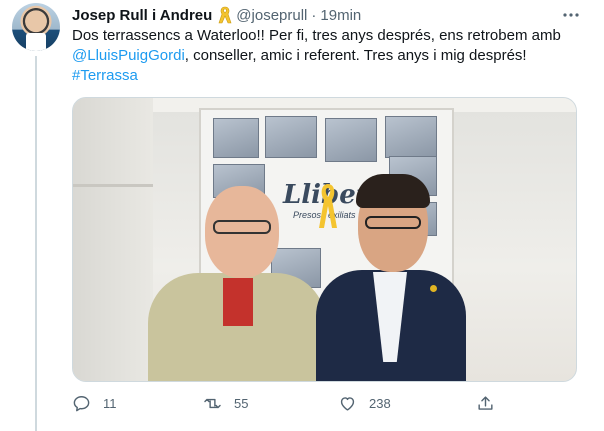 This screenshot has width=604, height=431. I want to click on retweet-count: 55, so click(241, 403).